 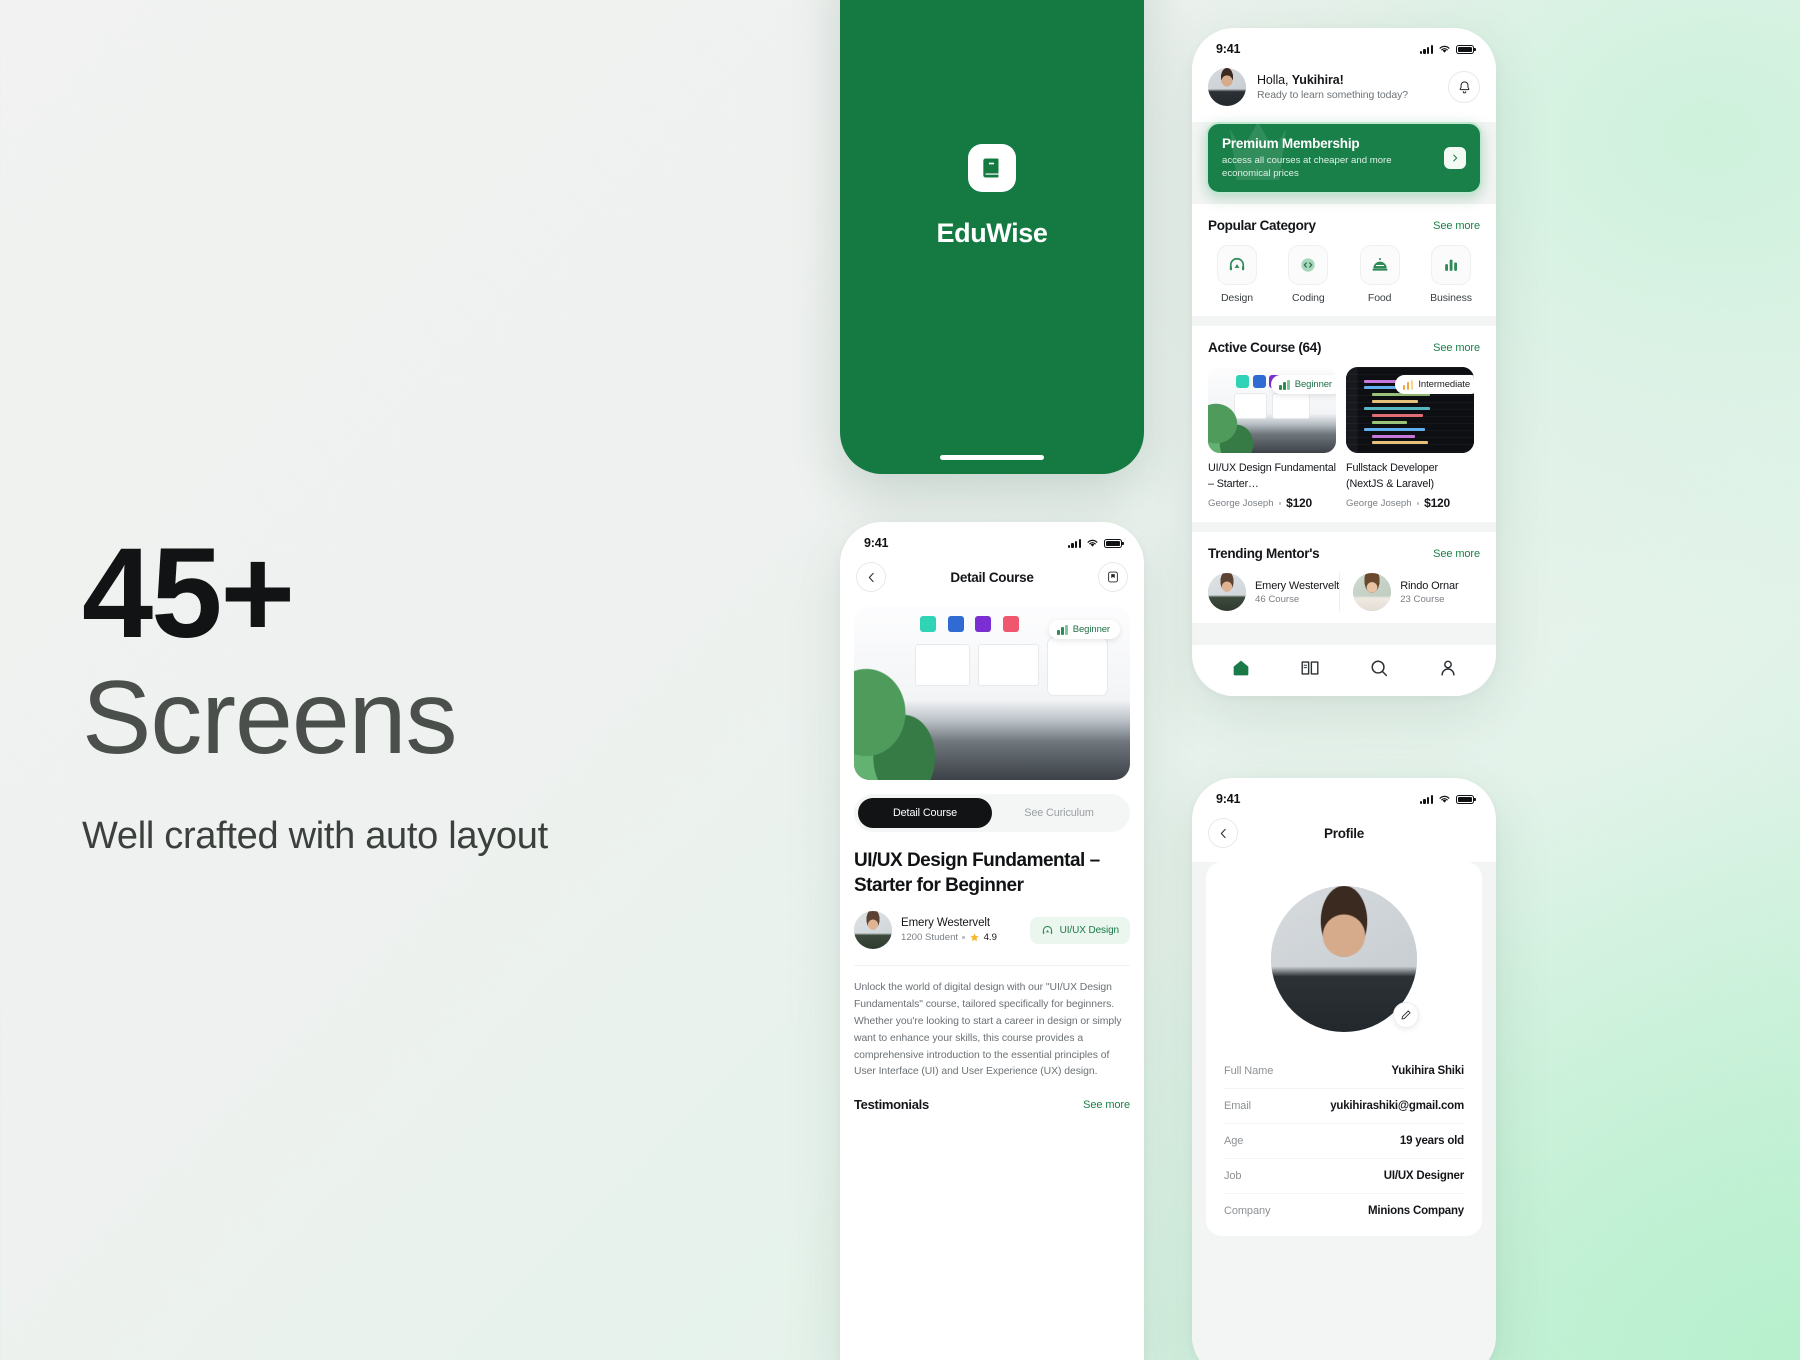 What do you see at coordinates (1397, 1106) in the screenshot?
I see `field-value: yukihirashiki@gmail.com` at bounding box center [1397, 1106].